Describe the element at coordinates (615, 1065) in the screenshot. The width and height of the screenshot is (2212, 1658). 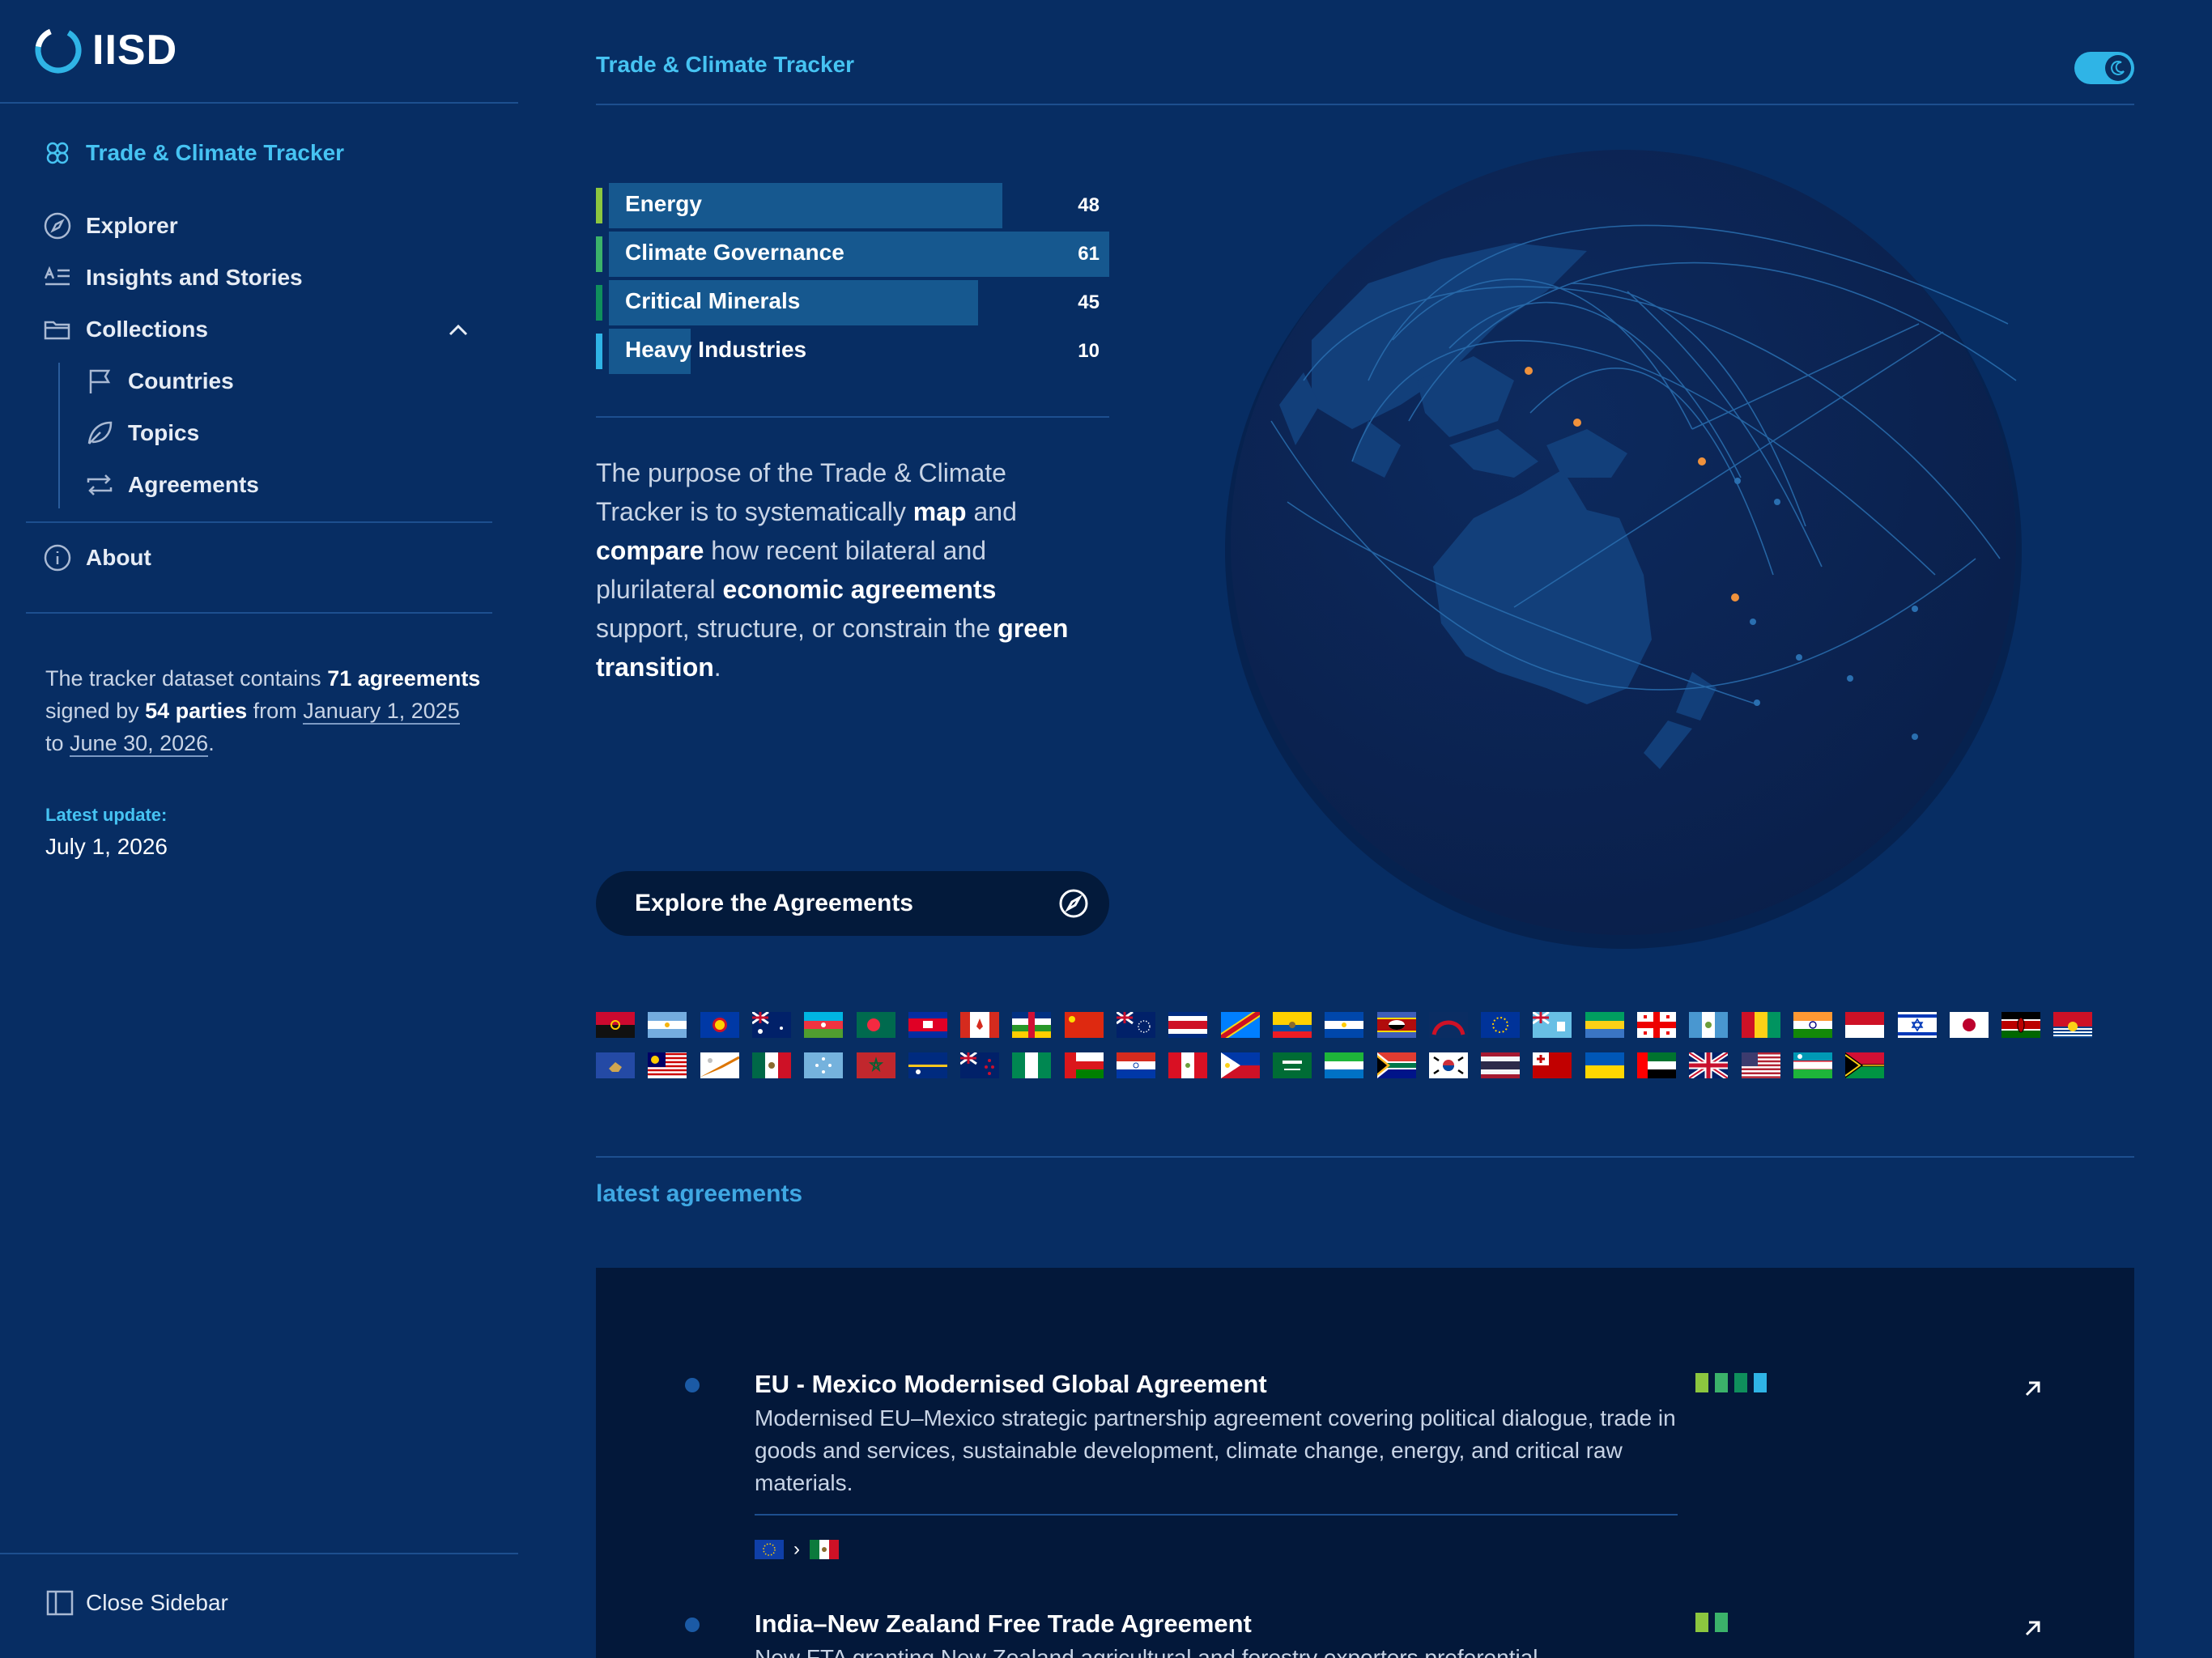
I see `flag-xk` at that location.